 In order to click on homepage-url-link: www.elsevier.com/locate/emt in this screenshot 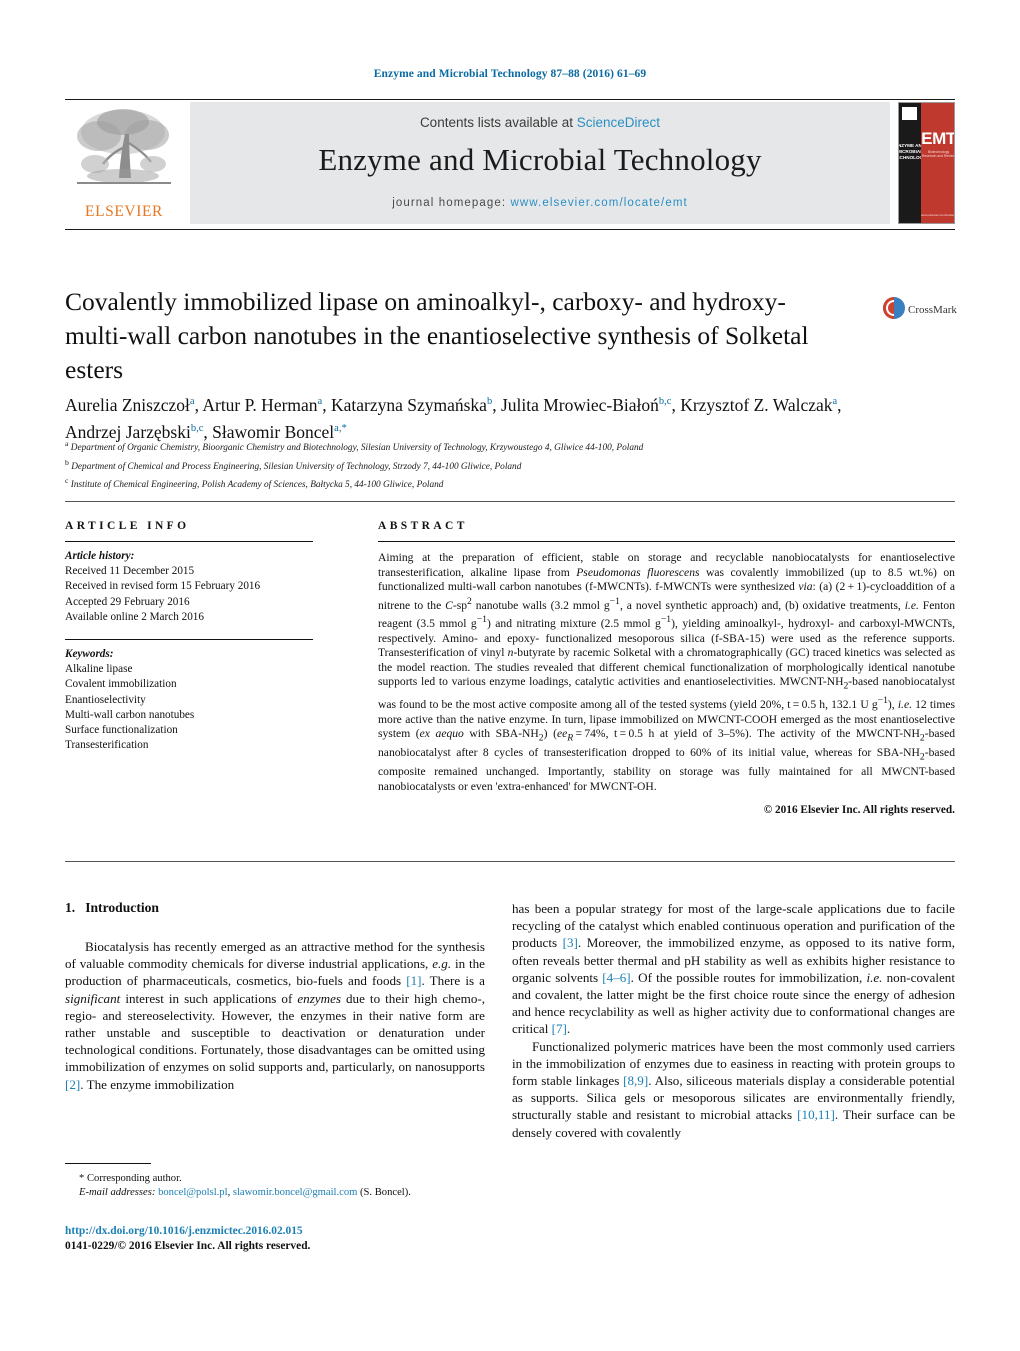, I will do `click(598, 203)`.